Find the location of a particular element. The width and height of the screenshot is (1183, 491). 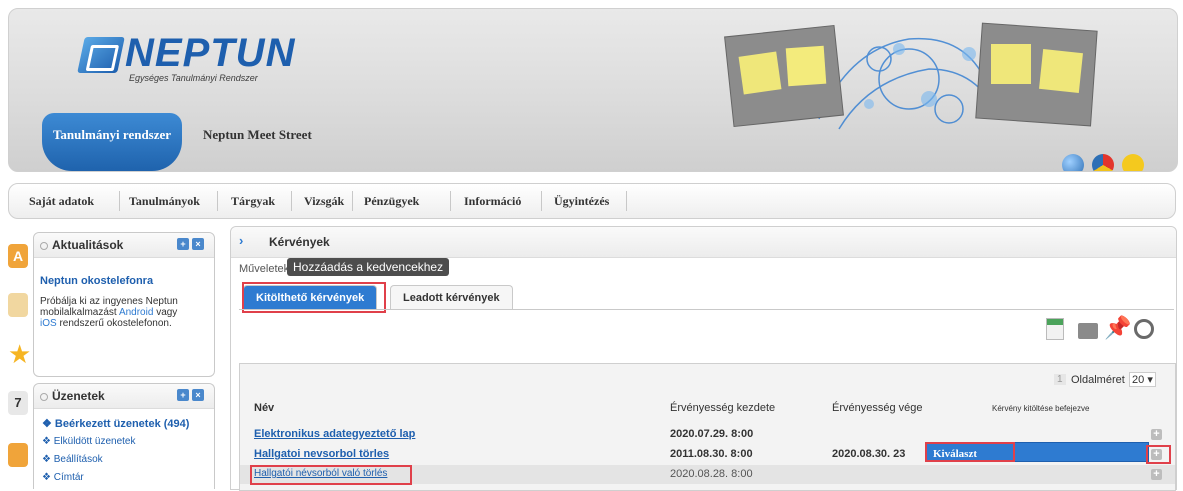

column-header-start: Érvényesség kezdete is located at coordinates (722, 408).